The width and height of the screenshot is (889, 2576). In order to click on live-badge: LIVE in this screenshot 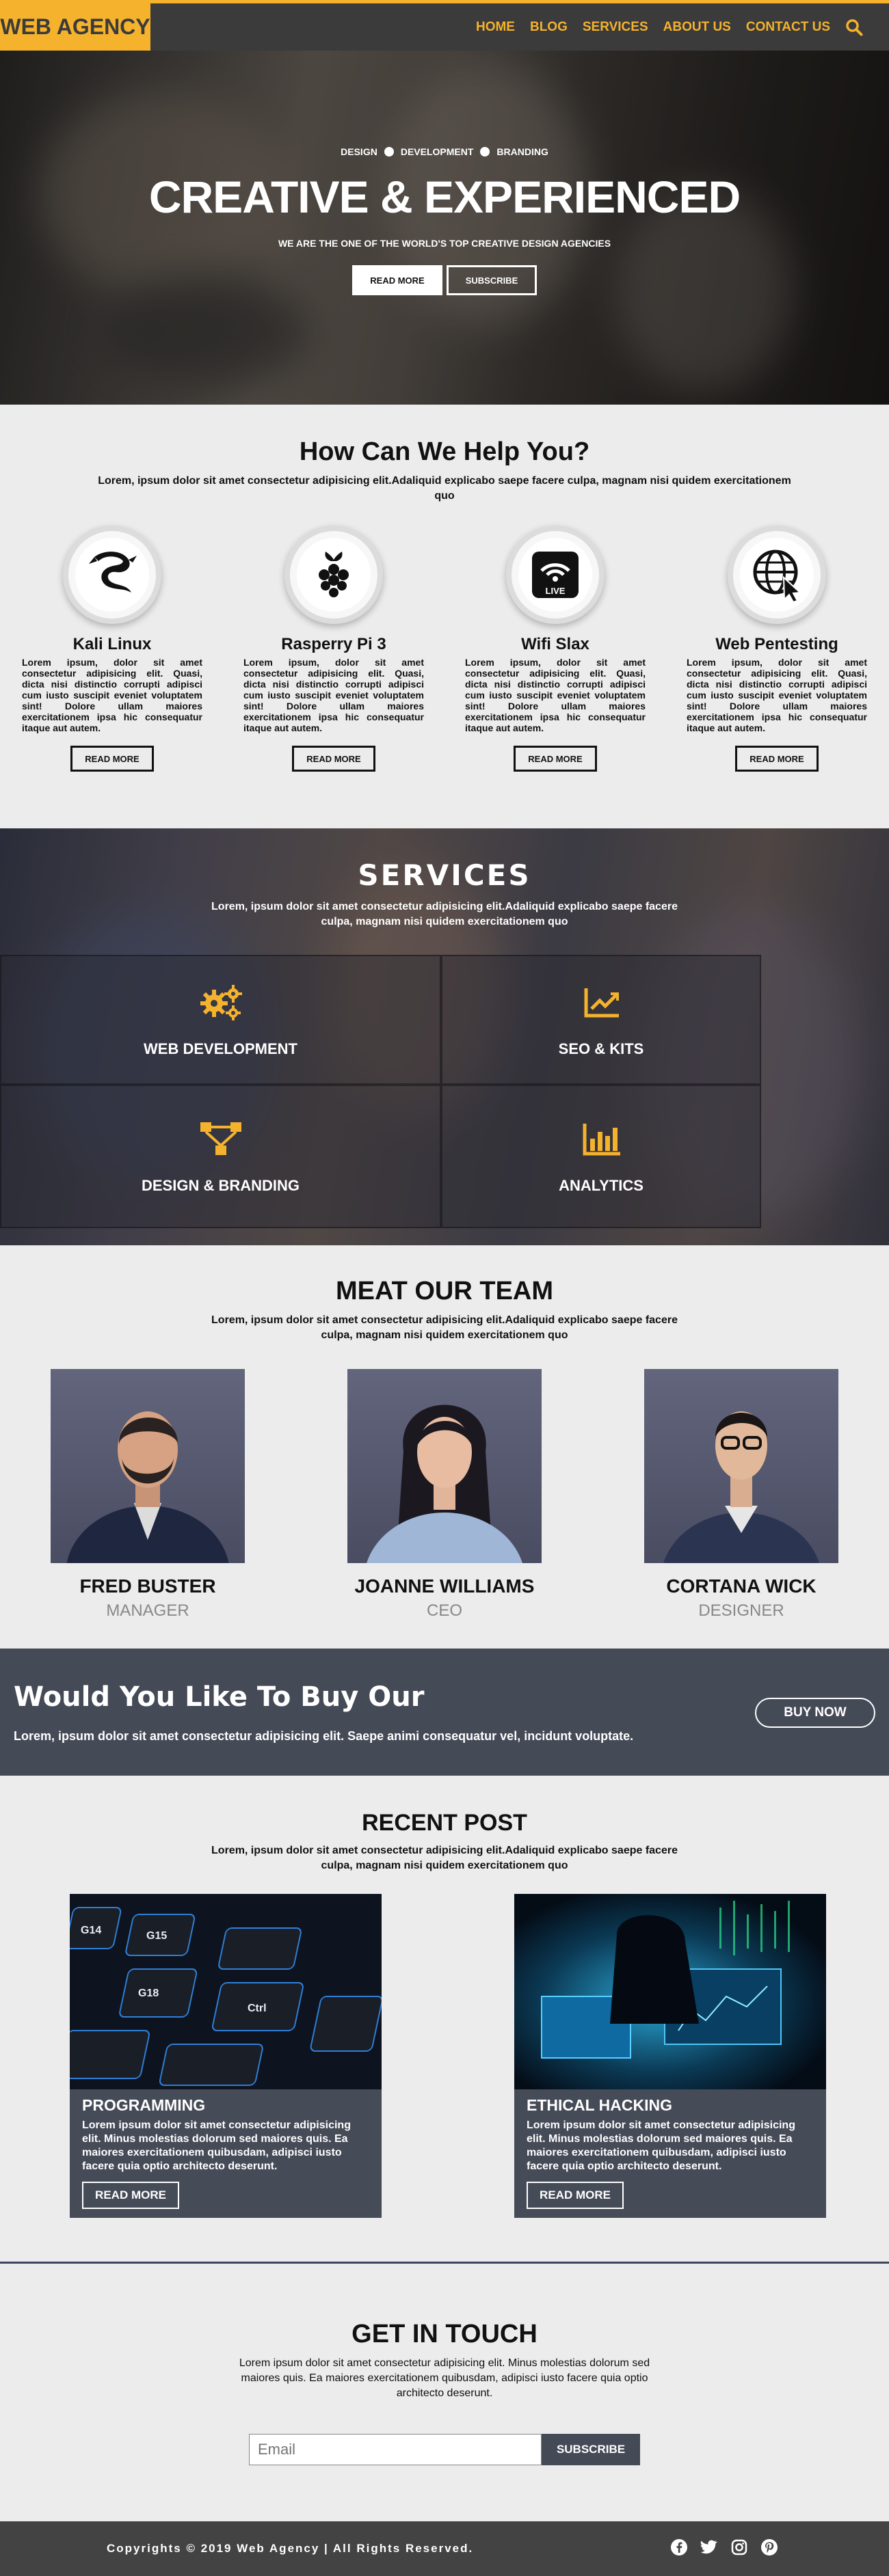, I will do `click(556, 591)`.